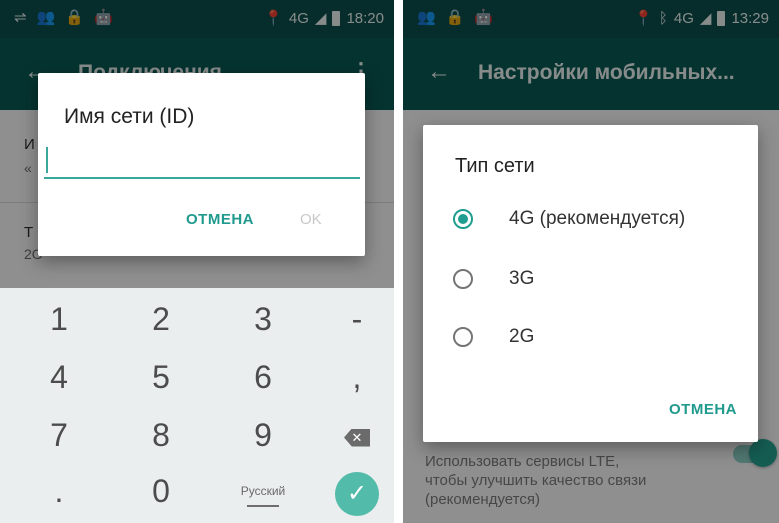 The width and height of the screenshot is (779, 523). Describe the element at coordinates (59, 491) in the screenshot. I see `key-period: .` at that location.